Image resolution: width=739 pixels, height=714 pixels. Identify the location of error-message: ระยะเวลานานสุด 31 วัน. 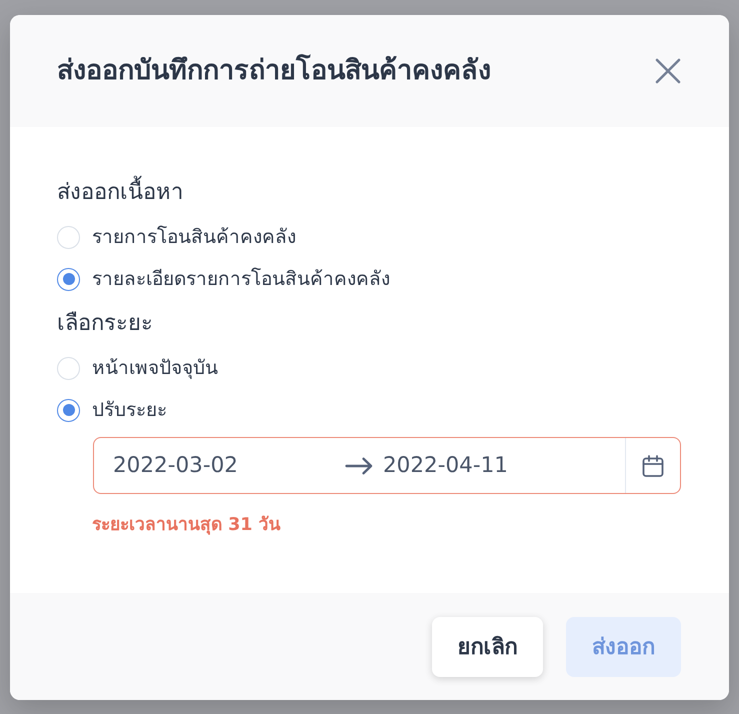
(186, 525).